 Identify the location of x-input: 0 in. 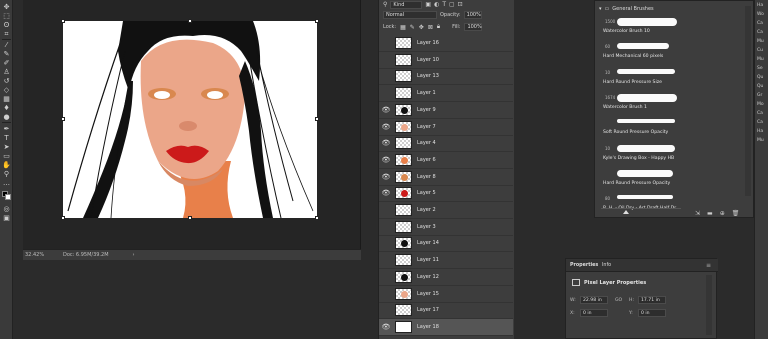
(594, 313).